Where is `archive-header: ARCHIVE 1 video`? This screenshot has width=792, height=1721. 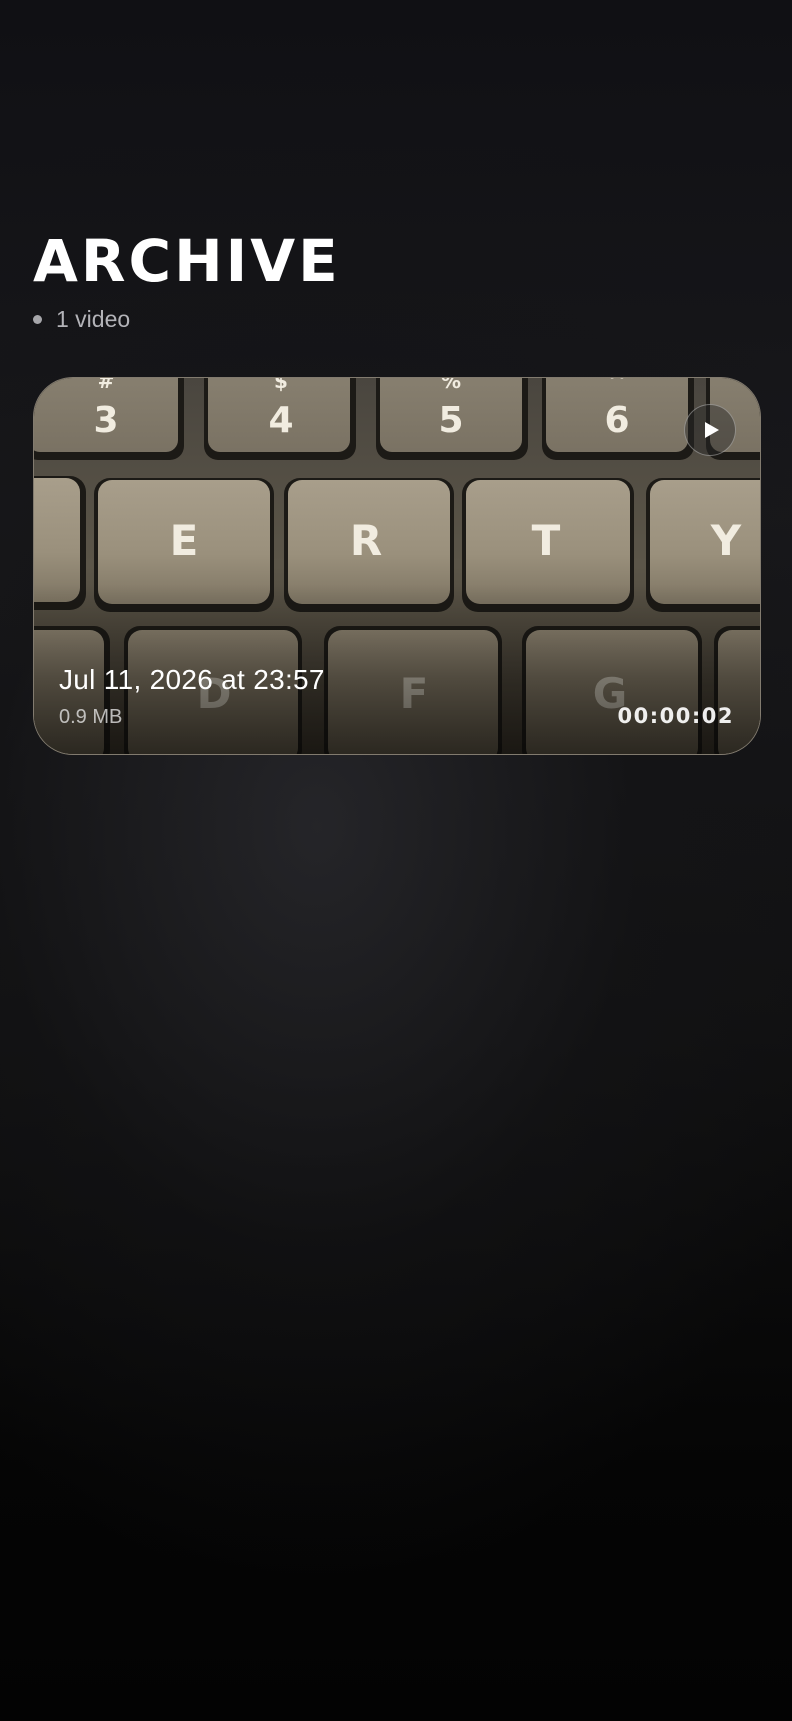 archive-header: ARCHIVE 1 video is located at coordinates (187, 280).